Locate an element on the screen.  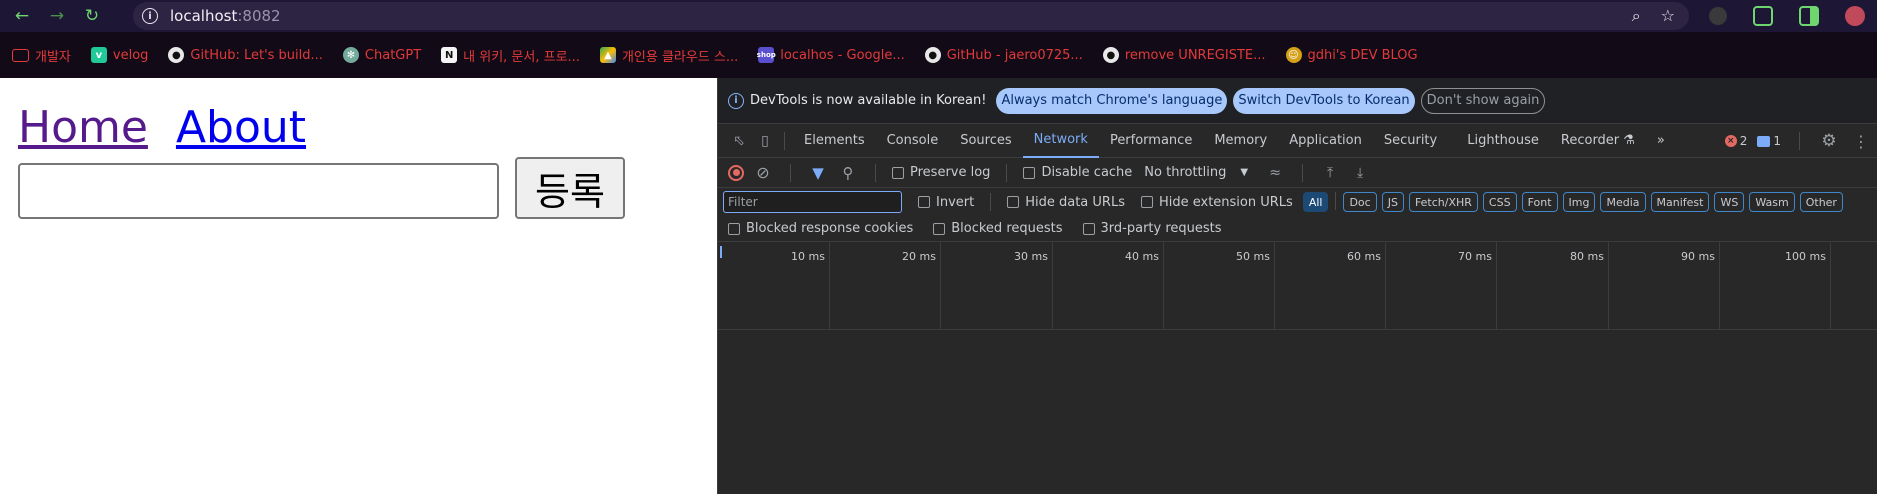
bookmark-chatgpt: ✻ ChatGPT is located at coordinates (381, 55).